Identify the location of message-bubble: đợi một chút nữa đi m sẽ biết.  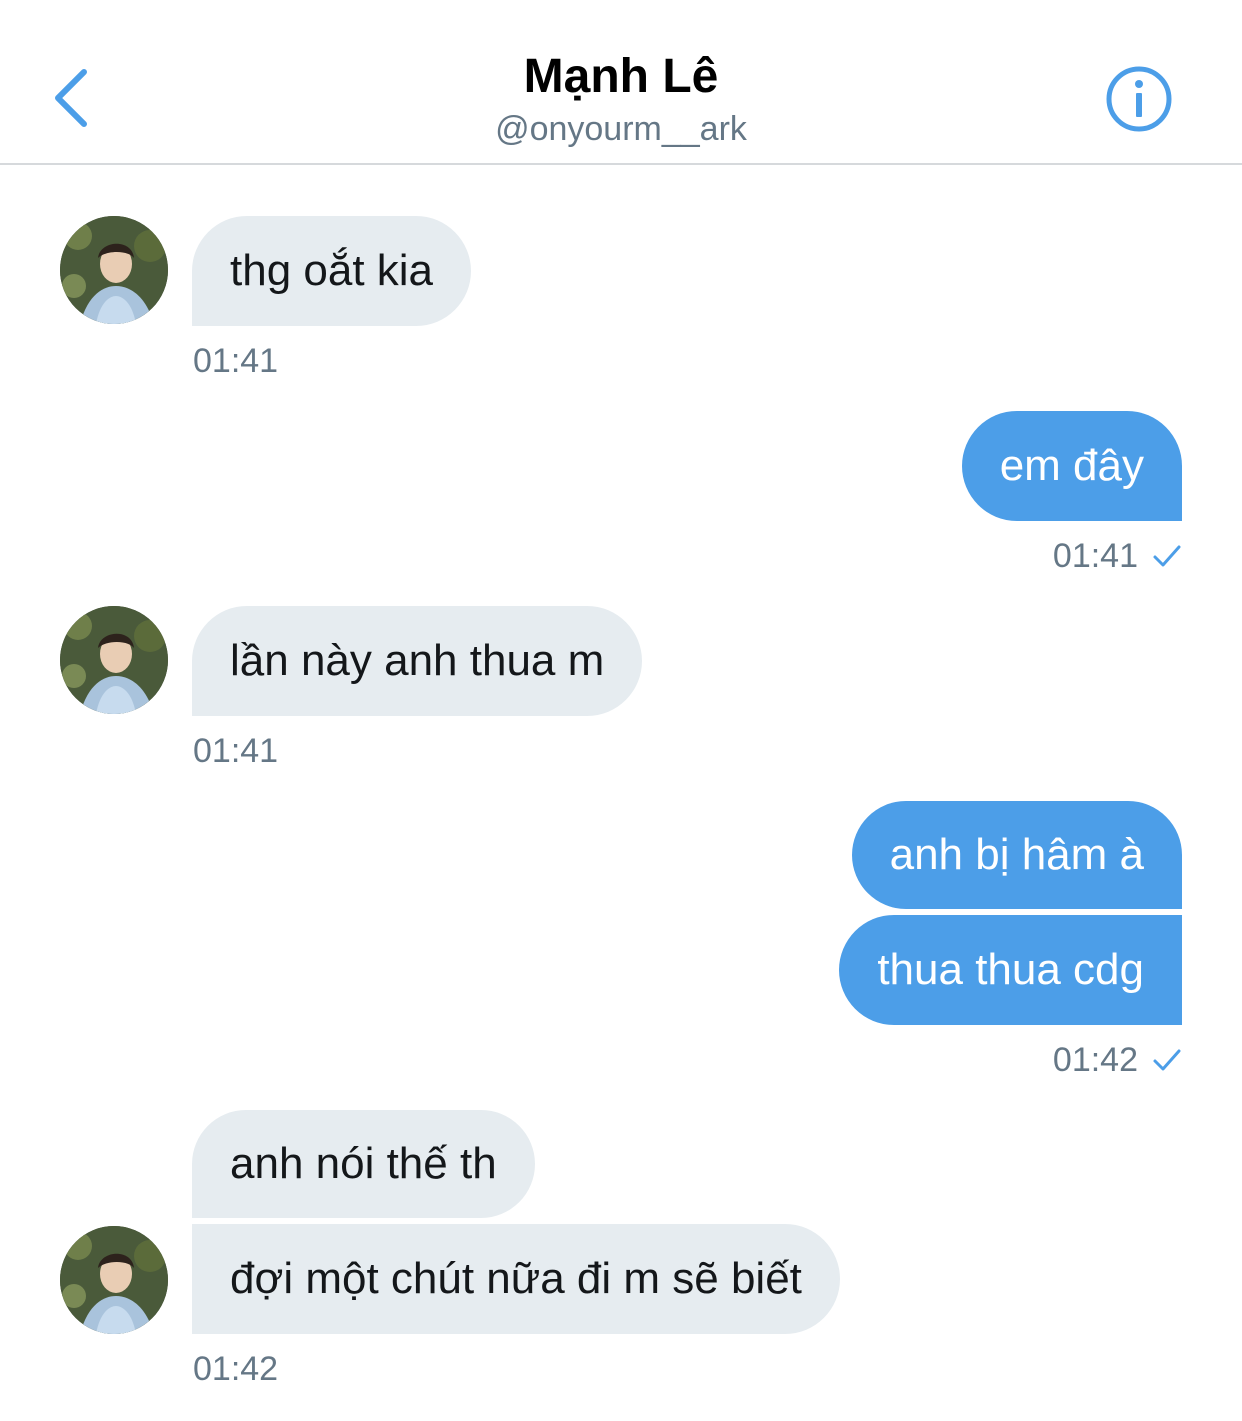
(516, 1279).